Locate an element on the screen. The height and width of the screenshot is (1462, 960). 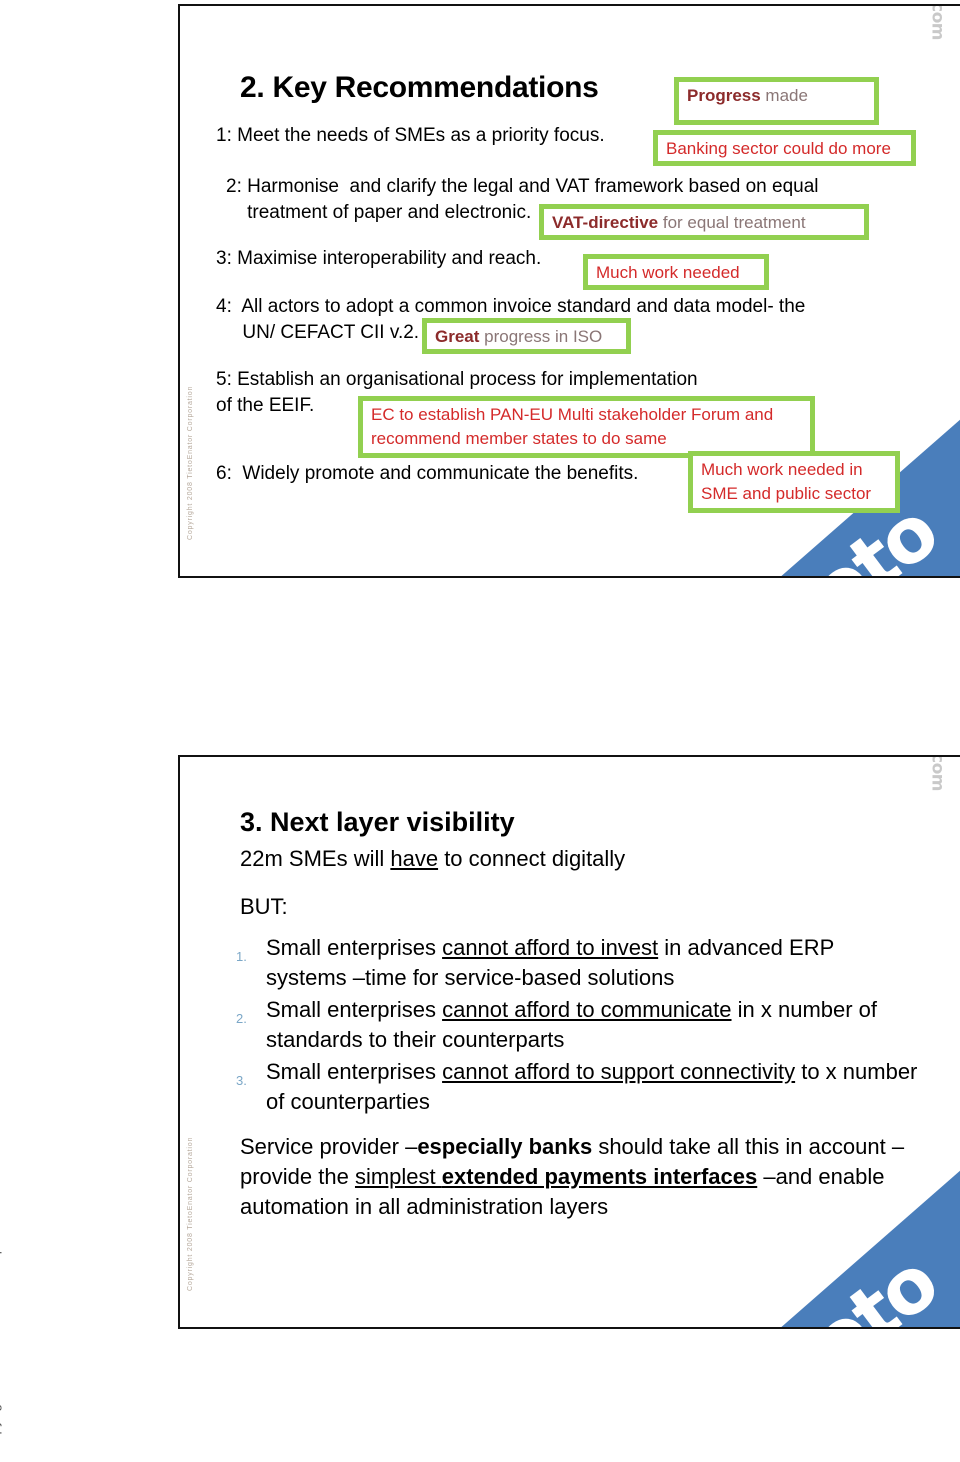
callout-great-progress-iso: Great progress in ISO is located at coordinates (526, 336).